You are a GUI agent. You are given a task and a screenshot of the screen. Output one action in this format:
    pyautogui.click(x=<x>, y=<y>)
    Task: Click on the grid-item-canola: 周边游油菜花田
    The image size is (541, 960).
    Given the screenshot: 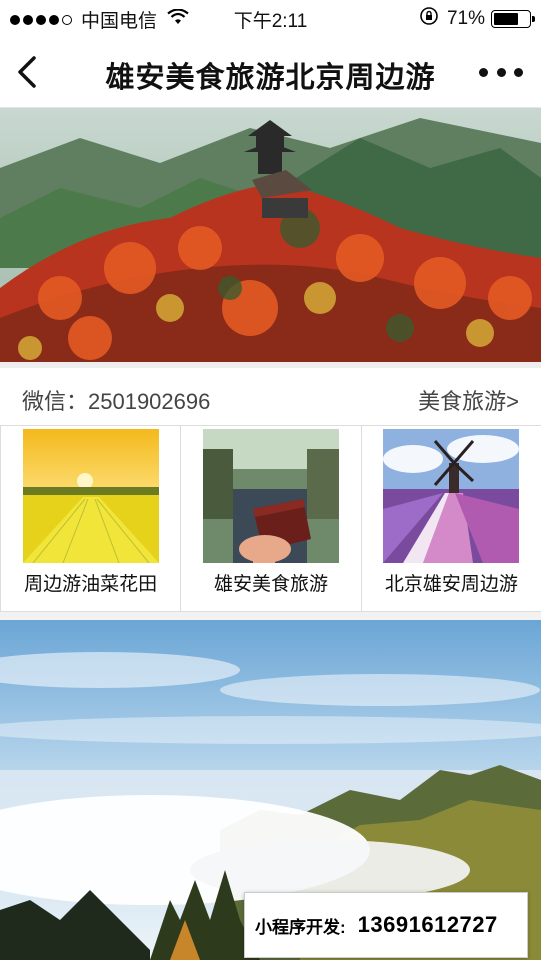 What is the action you would take?
    pyautogui.click(x=91, y=518)
    